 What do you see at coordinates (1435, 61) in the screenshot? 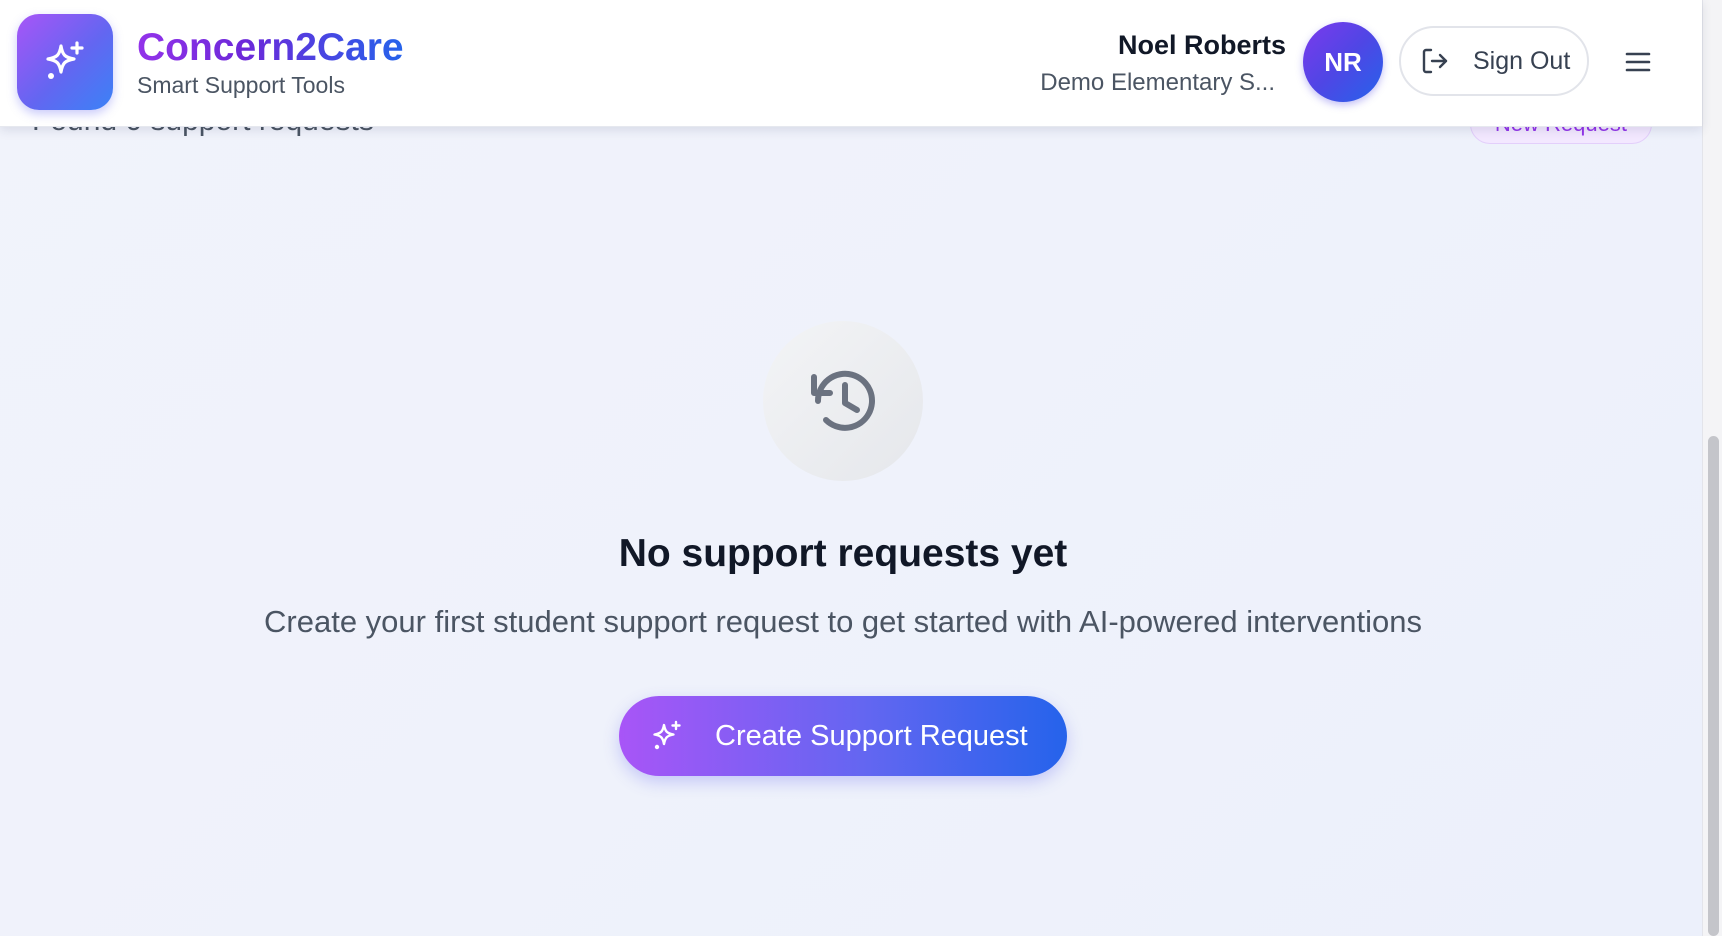
I see `sign-out-icon` at bounding box center [1435, 61].